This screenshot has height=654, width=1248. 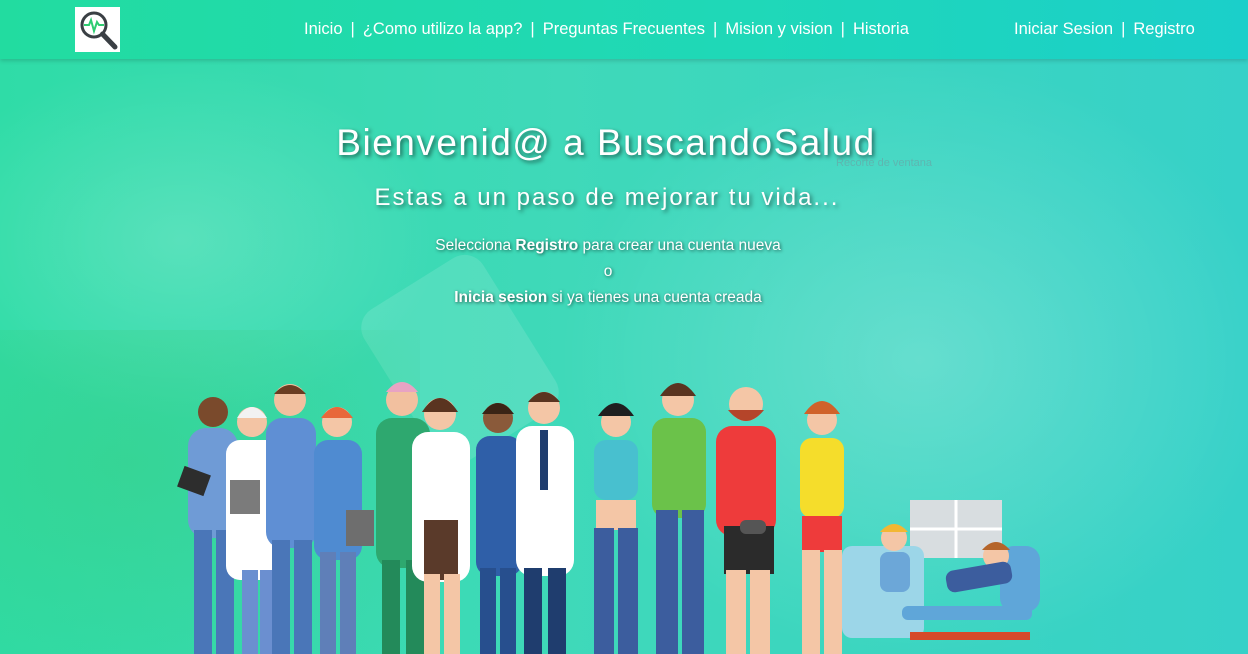 I want to click on auth-nav: Iniciar Sesion | Registro, so click(x=1104, y=29).